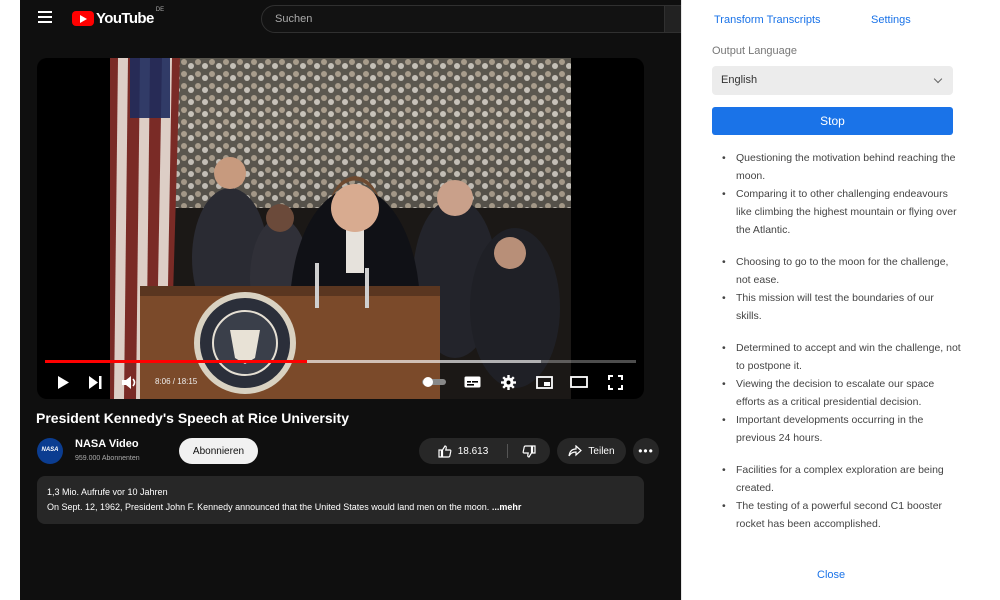 The image size is (1000, 600). I want to click on search-button, so click(672, 19).